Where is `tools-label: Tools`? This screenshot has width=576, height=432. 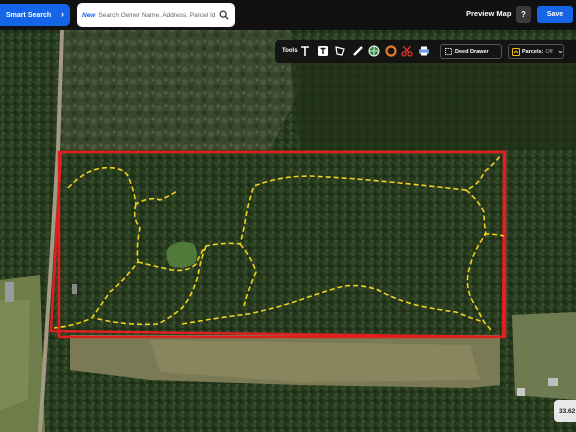 tools-label: Tools is located at coordinates (290, 51).